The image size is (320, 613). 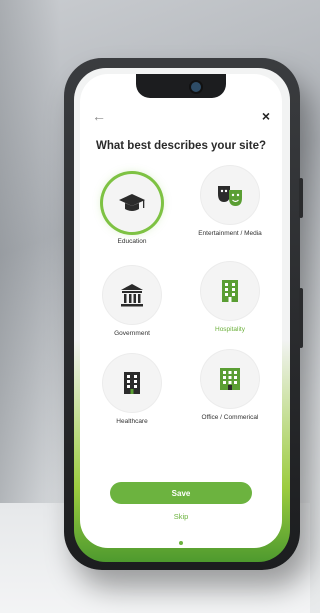 I want to click on page-title: What best describes your site?, so click(x=181, y=146).